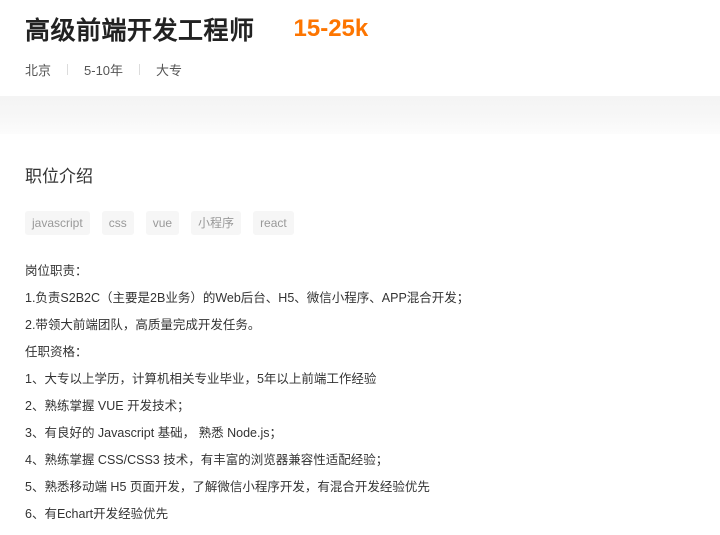 Image resolution: width=720 pixels, height=535 pixels. I want to click on job-meta: 北京 5-10年 大专, so click(103, 69).